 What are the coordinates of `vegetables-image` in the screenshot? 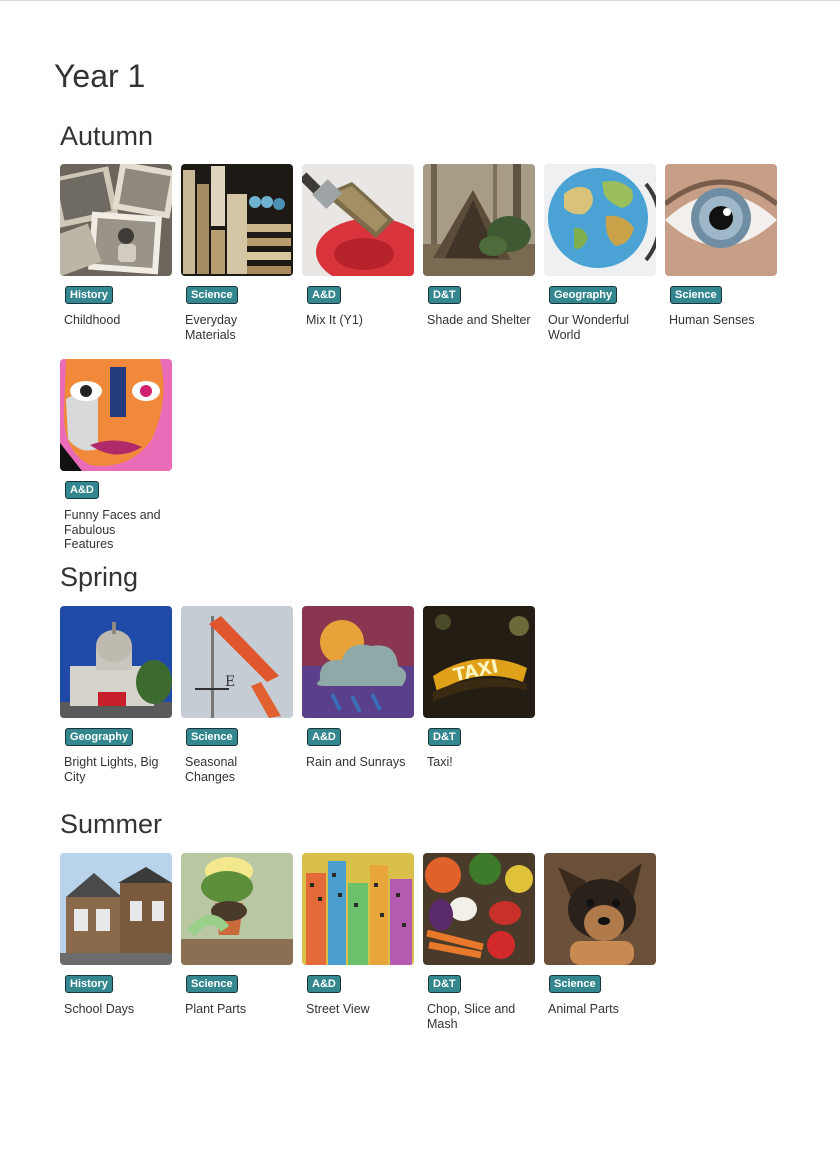 It's located at (479, 909).